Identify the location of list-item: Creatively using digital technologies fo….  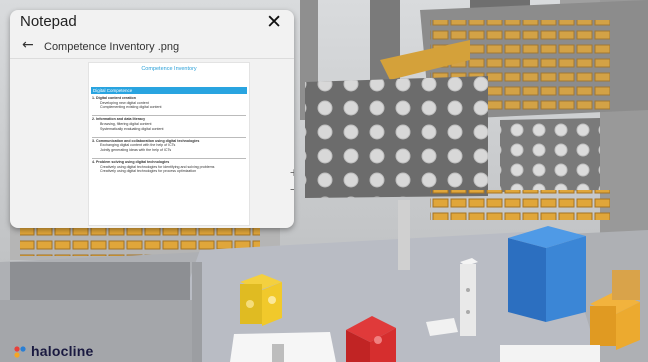
(148, 171).